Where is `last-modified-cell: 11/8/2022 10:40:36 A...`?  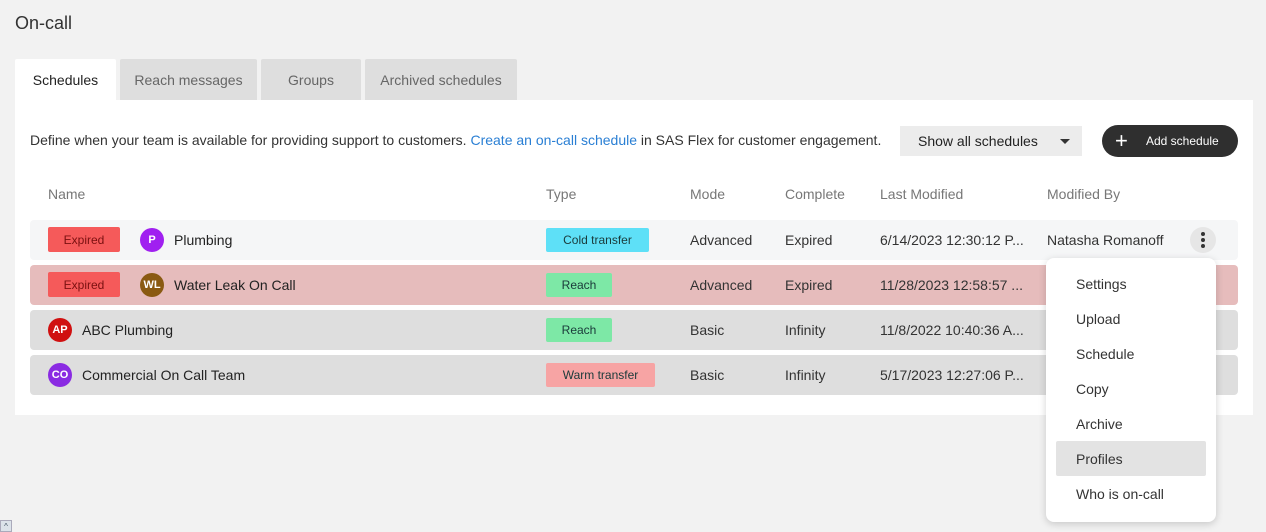
last-modified-cell: 11/8/2022 10:40:36 A... is located at coordinates (952, 330).